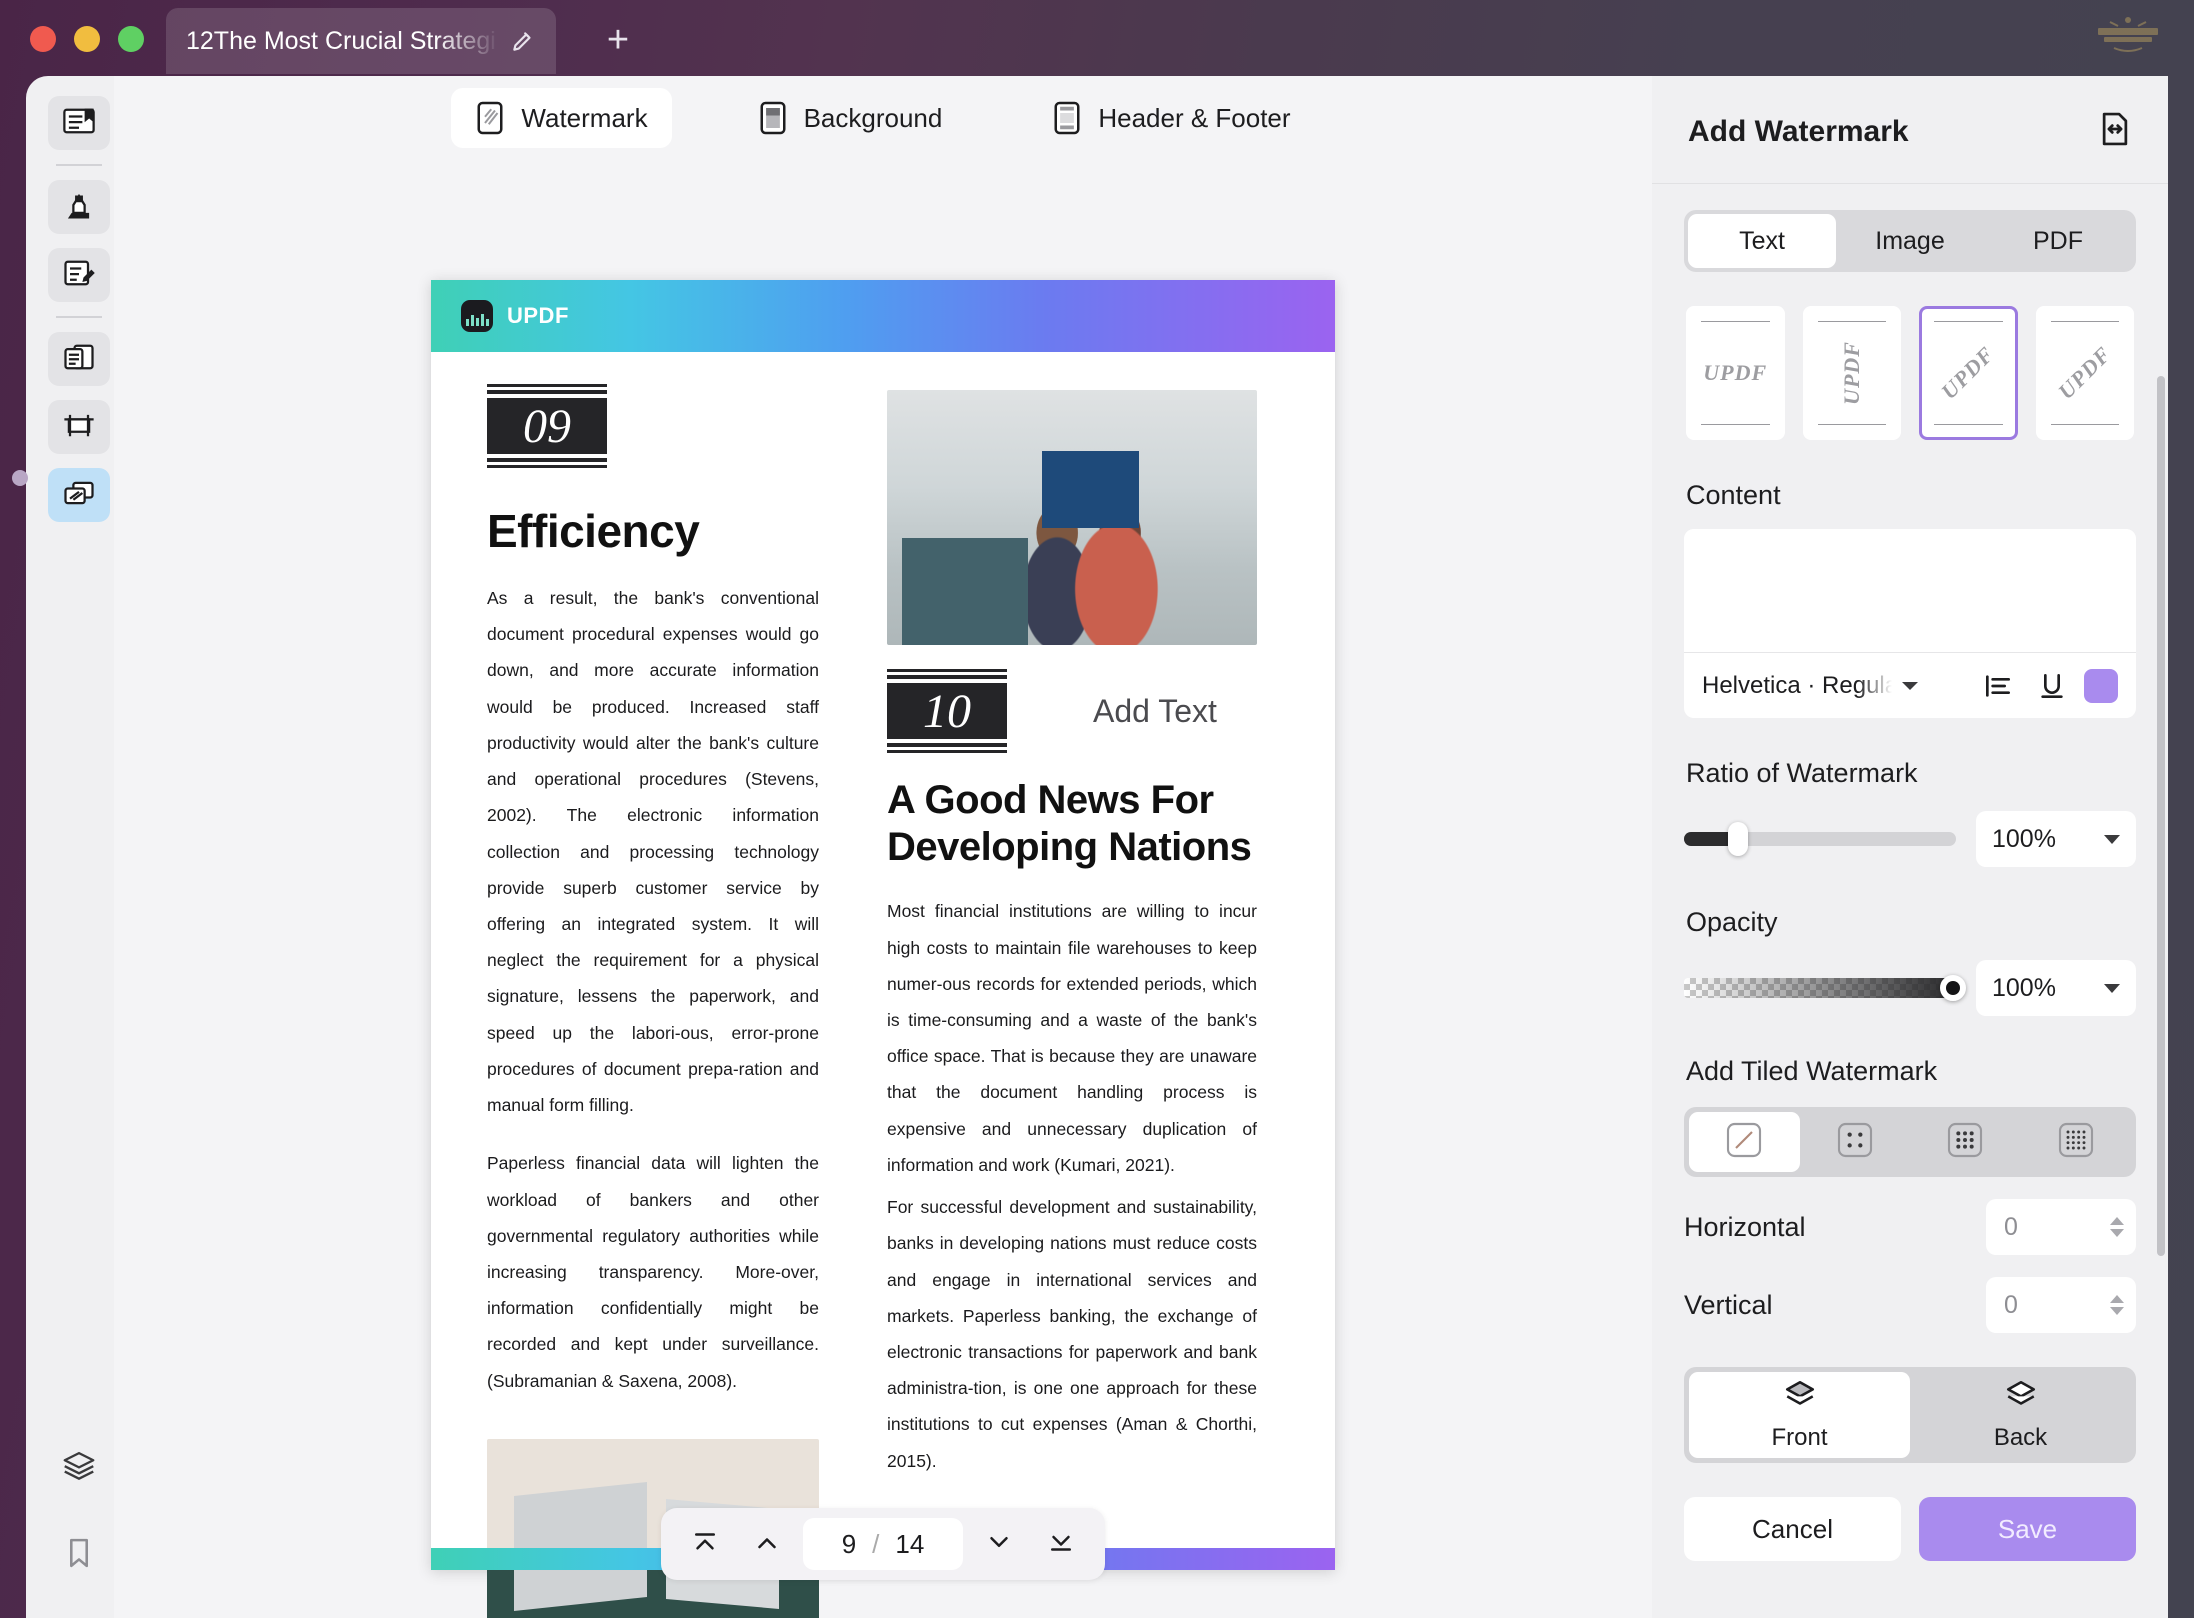 Image resolution: width=2194 pixels, height=1618 pixels. Describe the element at coordinates (2061, 1227) in the screenshot. I see `horizontal-stepper: 0` at that location.